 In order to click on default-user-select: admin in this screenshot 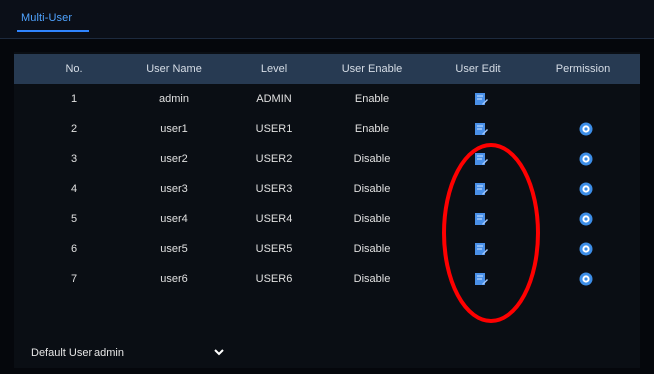, I will do `click(164, 353)`.